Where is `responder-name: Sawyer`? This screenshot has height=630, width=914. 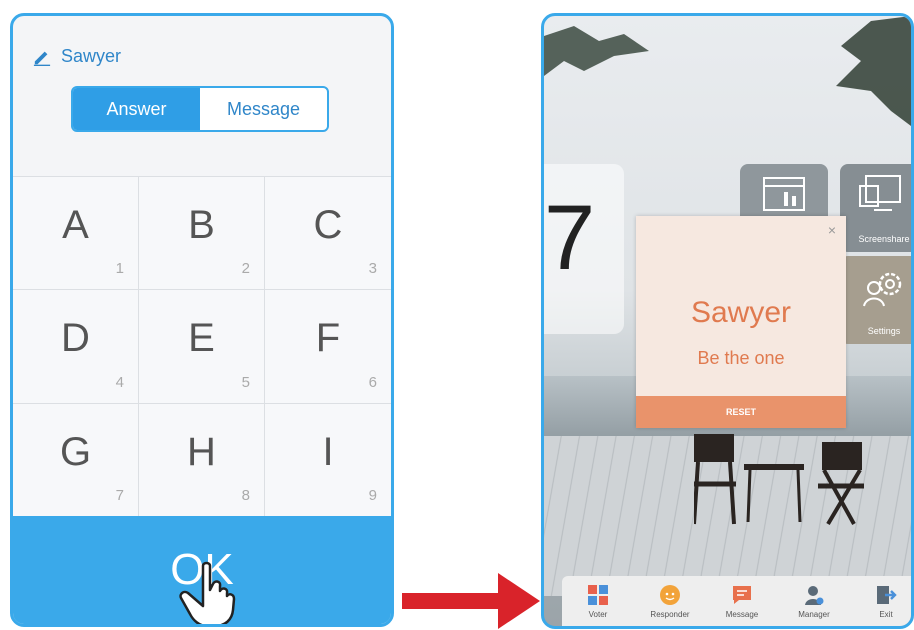 responder-name: Sawyer is located at coordinates (741, 312).